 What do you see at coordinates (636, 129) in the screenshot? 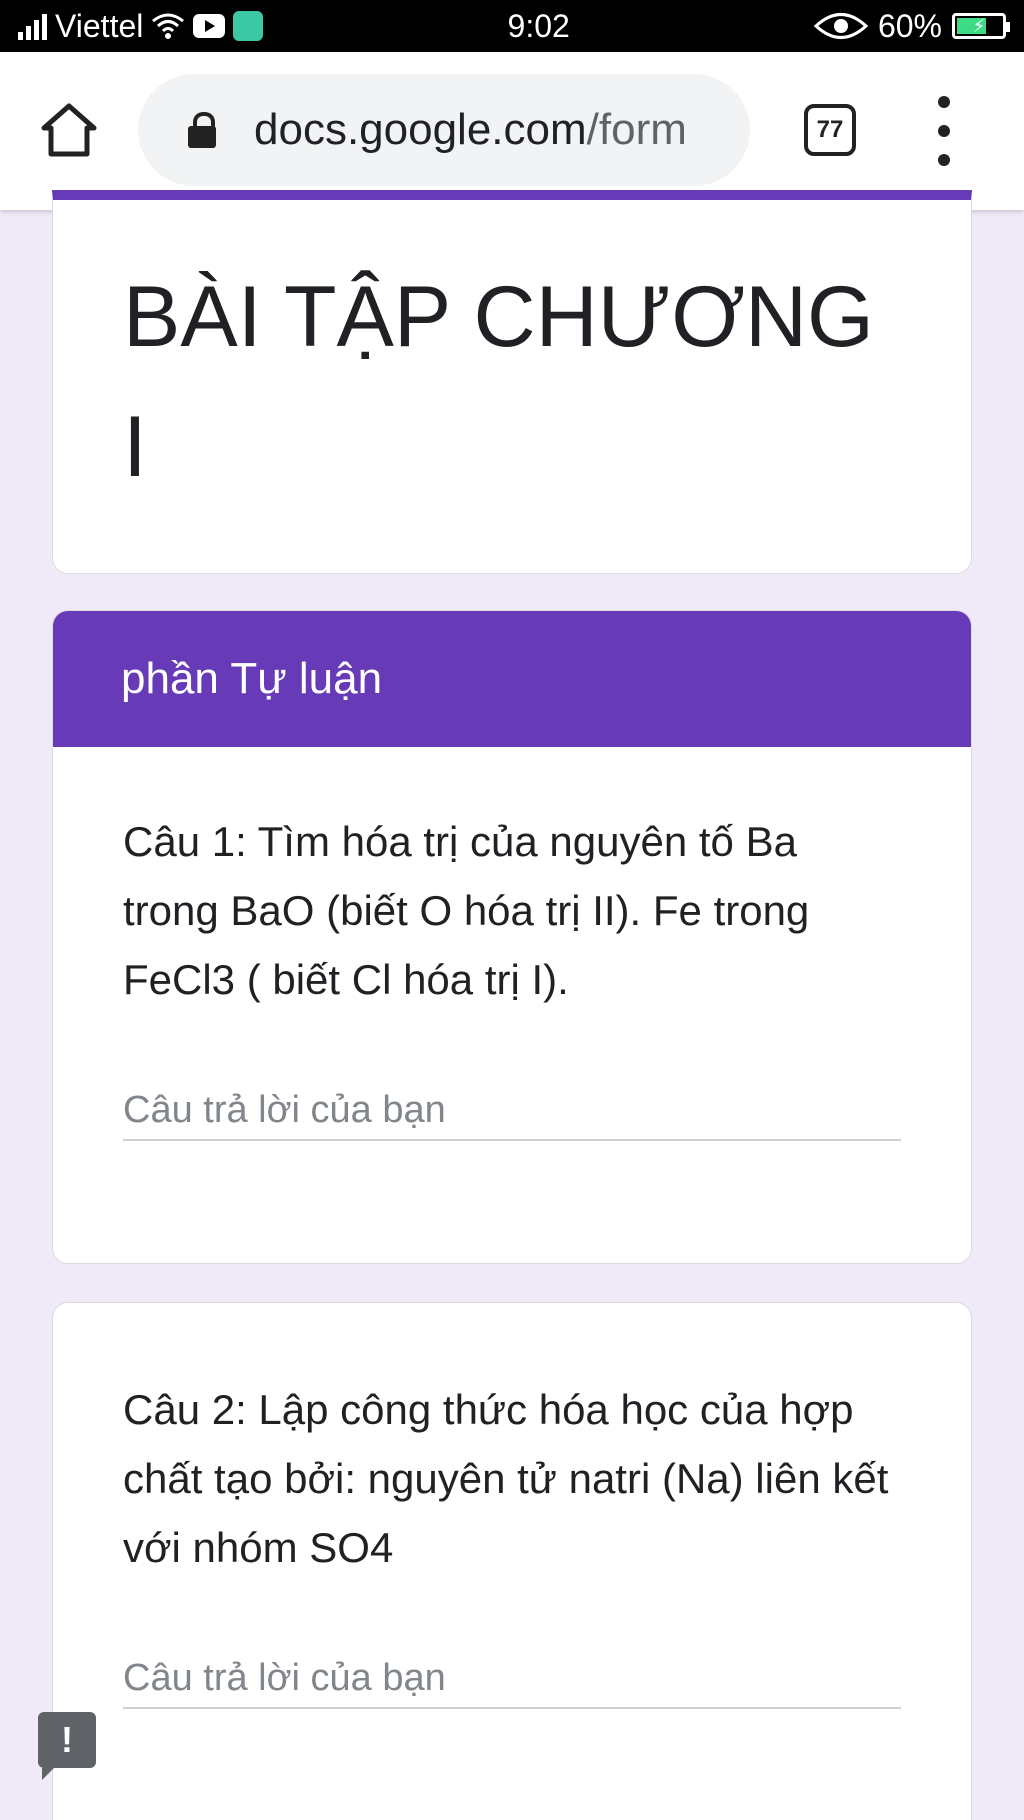
I see `url-path: /form` at bounding box center [636, 129].